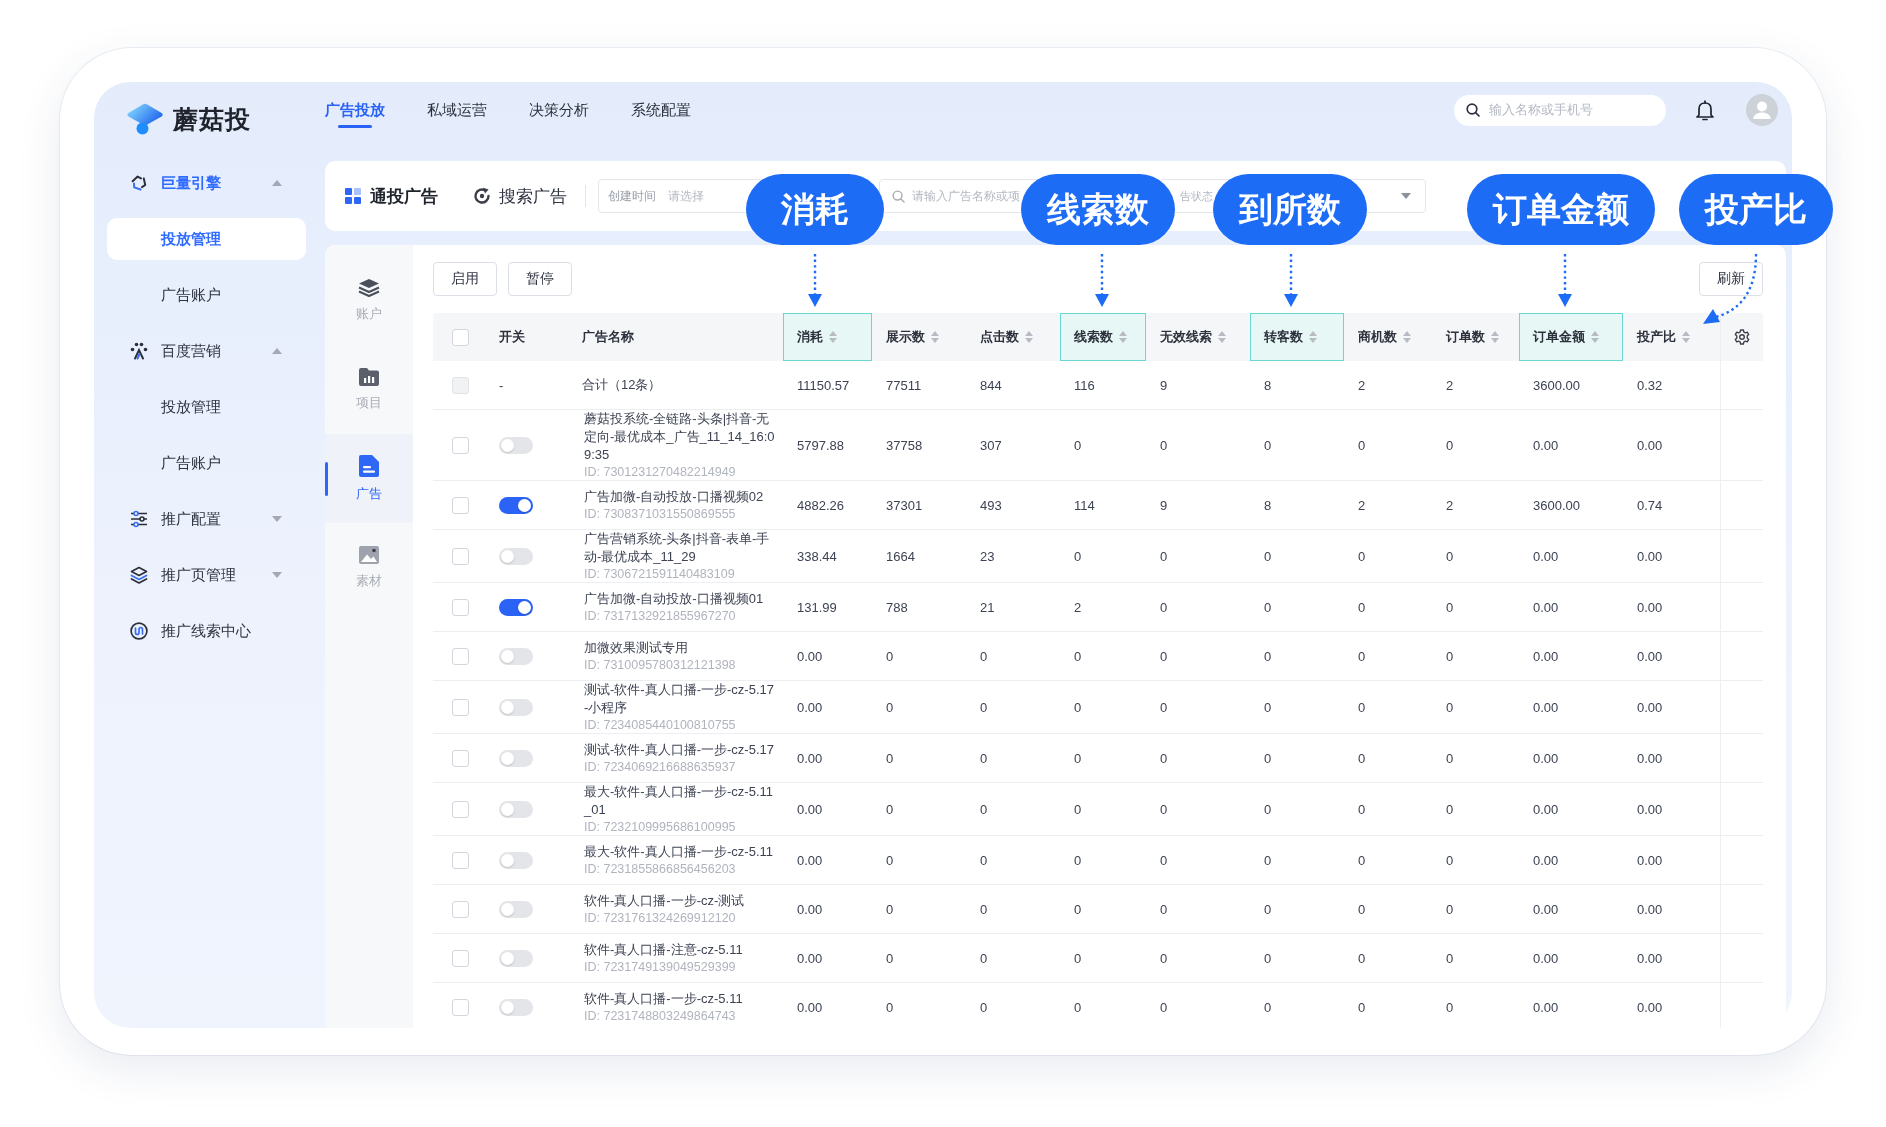 The image size is (1886, 1127). What do you see at coordinates (1705, 110) in the screenshot?
I see `bell-icon` at bounding box center [1705, 110].